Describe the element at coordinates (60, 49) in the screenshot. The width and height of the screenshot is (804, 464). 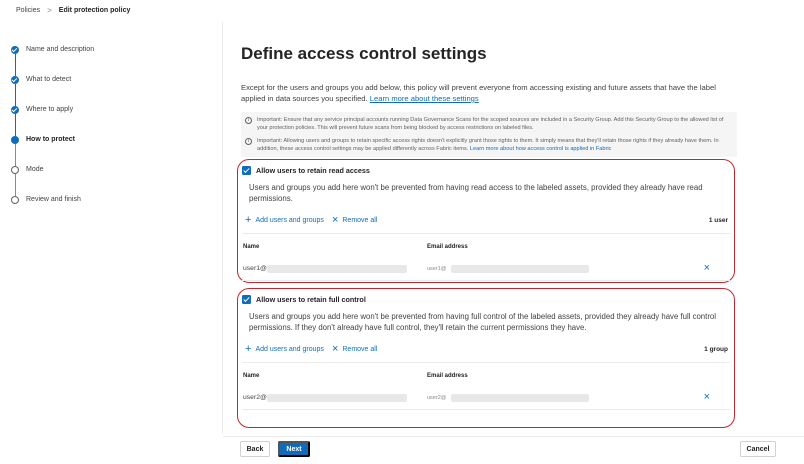
I see `step-label: Name and description` at that location.